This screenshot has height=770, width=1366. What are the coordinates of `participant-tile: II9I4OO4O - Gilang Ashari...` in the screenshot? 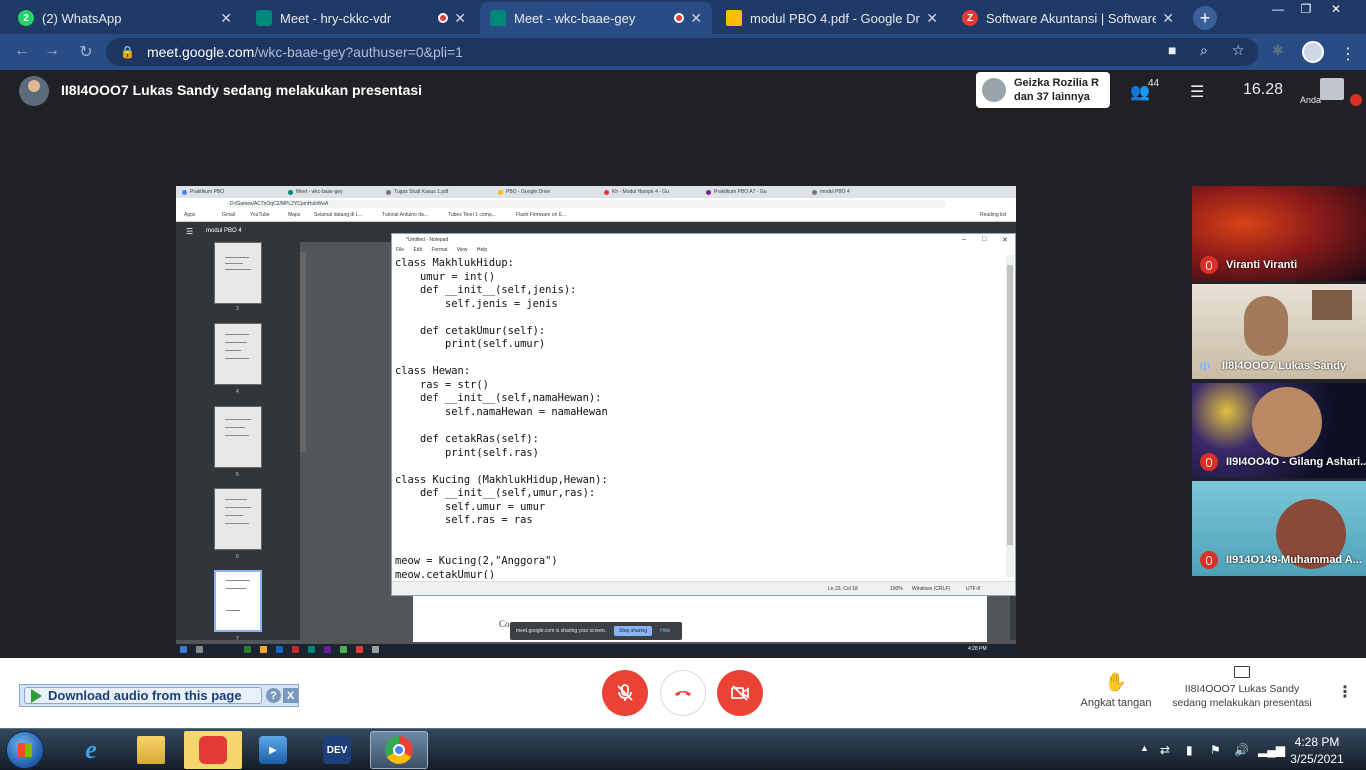 It's located at (1279, 430).